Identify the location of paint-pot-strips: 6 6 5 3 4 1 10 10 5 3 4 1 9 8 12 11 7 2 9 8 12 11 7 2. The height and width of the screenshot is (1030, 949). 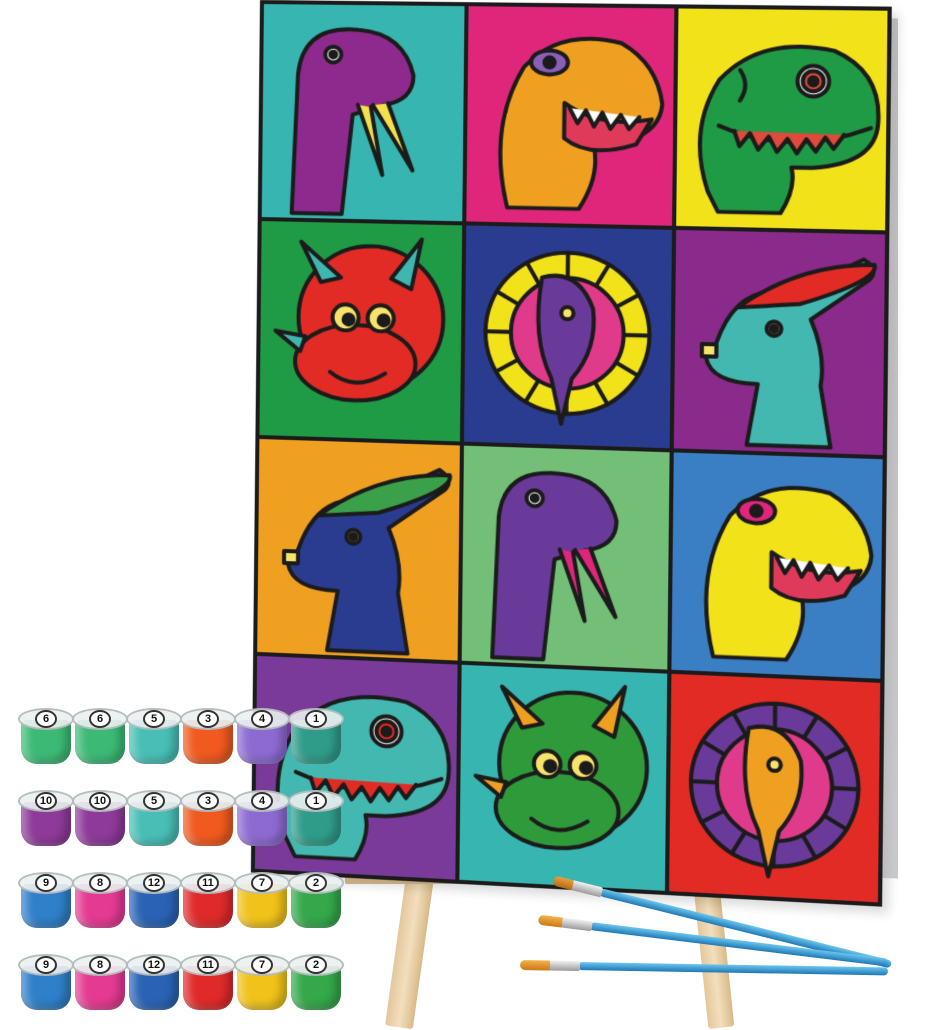
(190, 866).